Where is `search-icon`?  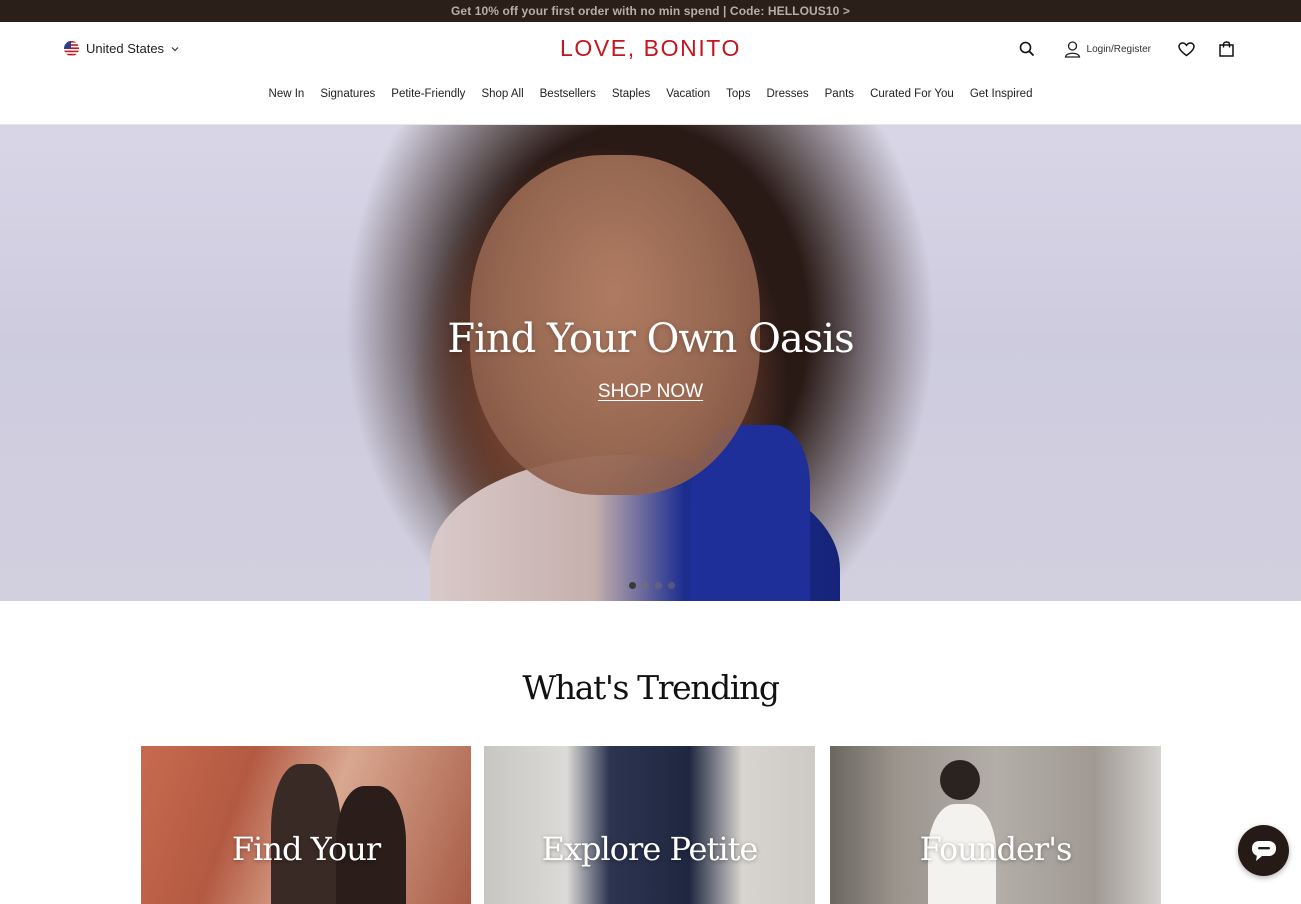
search-icon is located at coordinates (1026, 49).